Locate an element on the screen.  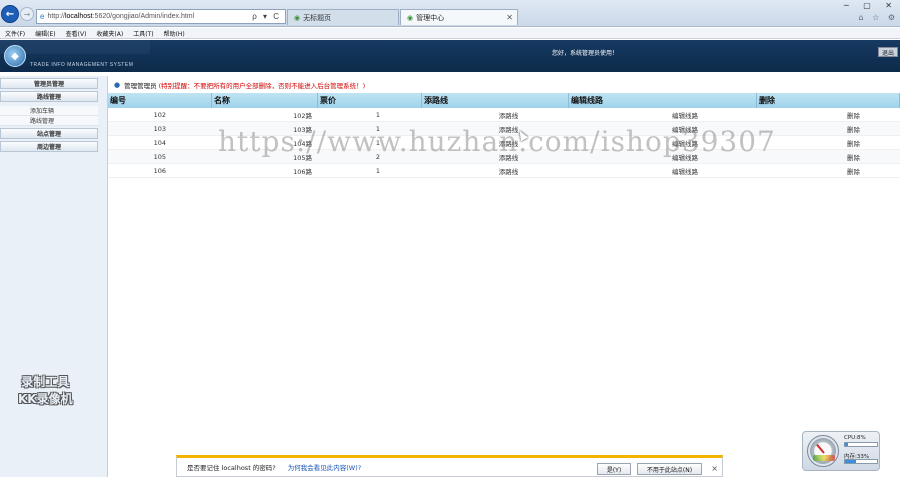
cpu-meter-widget: CPU:8% 内存:33% is located at coordinates (841, 451).